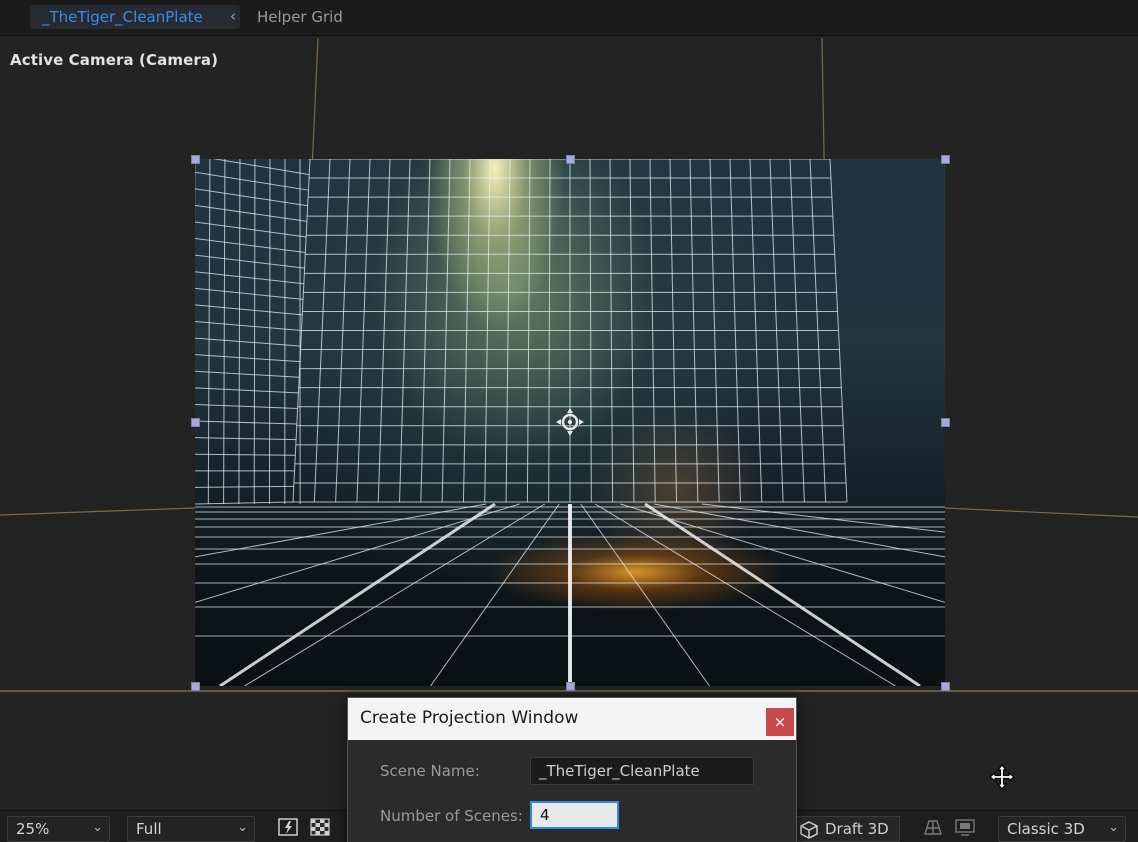 Image resolution: width=1138 pixels, height=842 pixels. Describe the element at coordinates (58, 829) in the screenshot. I see `magnification-dropdown: 25% ⌄` at that location.